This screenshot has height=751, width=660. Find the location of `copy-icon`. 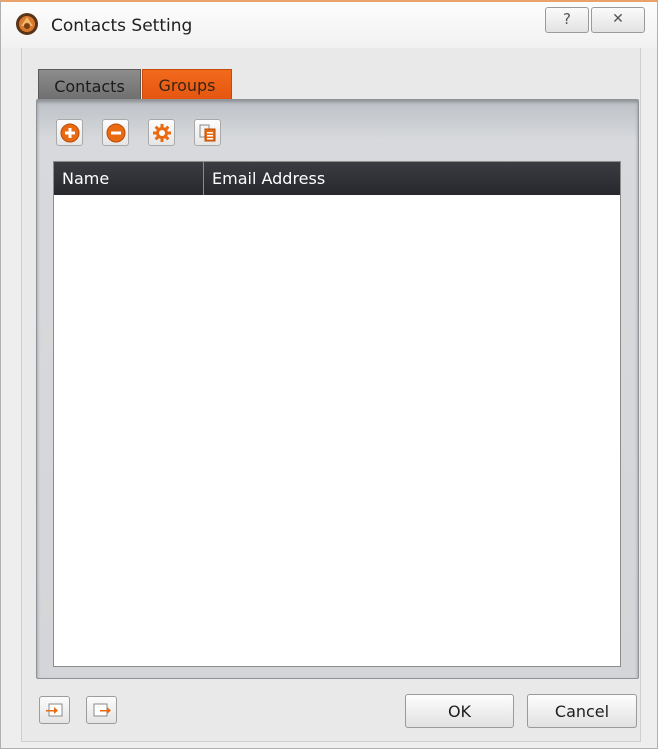

copy-icon is located at coordinates (207, 133).